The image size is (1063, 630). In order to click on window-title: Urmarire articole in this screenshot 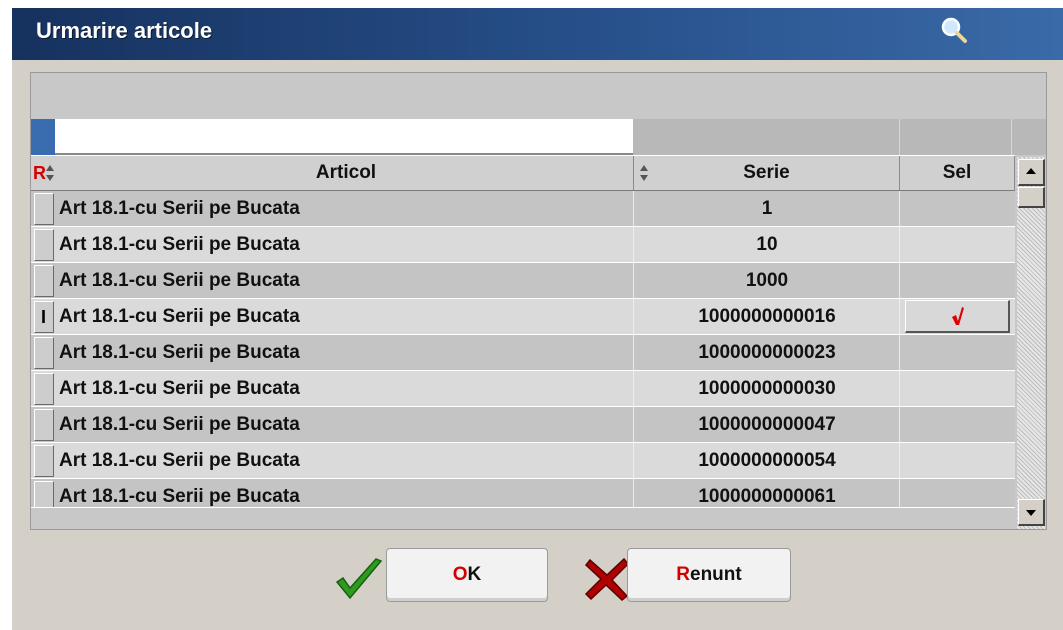, I will do `click(124, 30)`.